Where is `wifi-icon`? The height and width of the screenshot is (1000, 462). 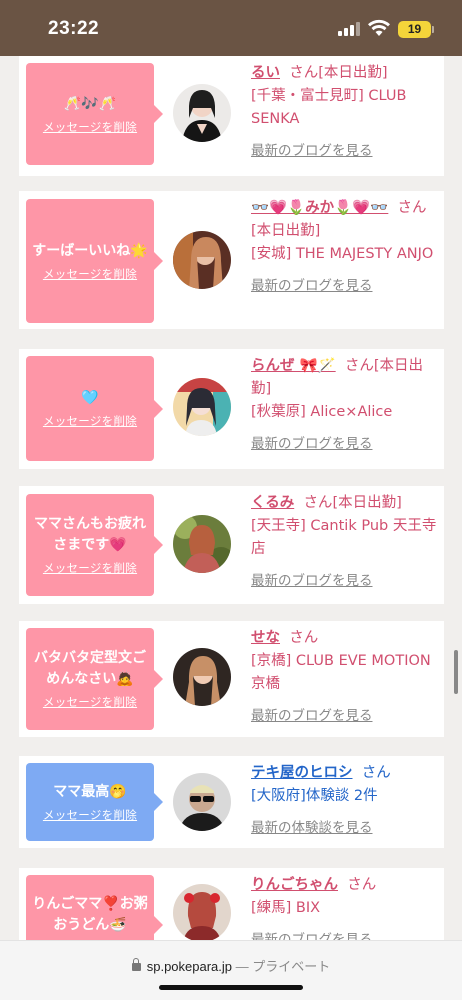
wifi-icon is located at coordinates (379, 27).